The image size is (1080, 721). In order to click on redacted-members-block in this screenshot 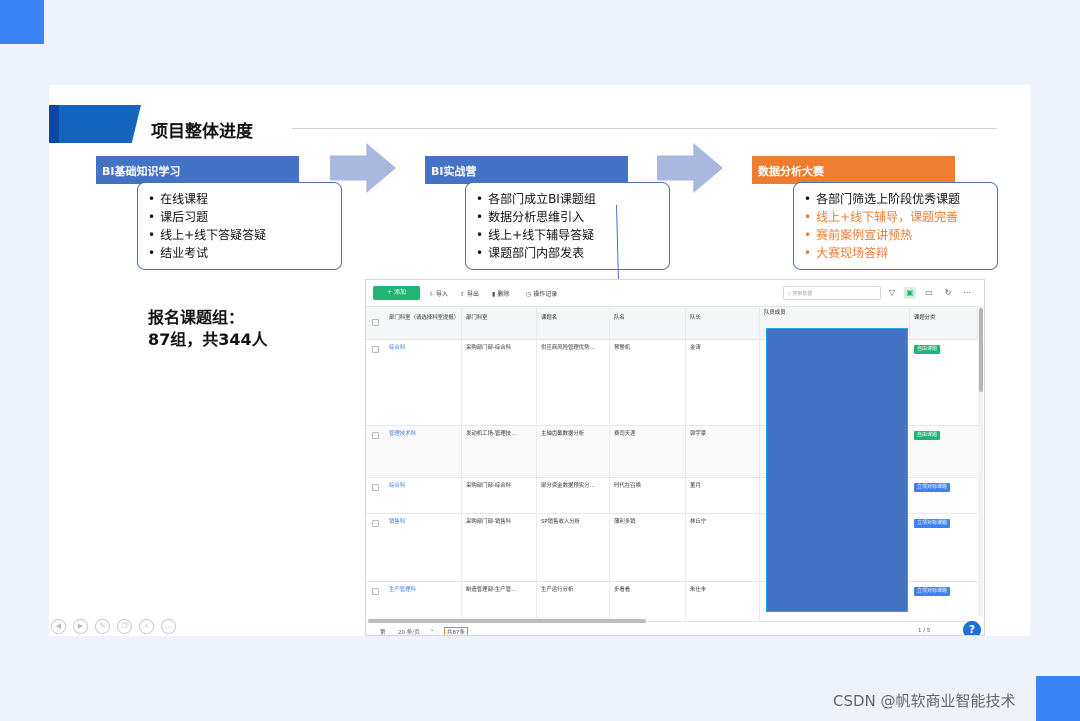, I will do `click(837, 470)`.